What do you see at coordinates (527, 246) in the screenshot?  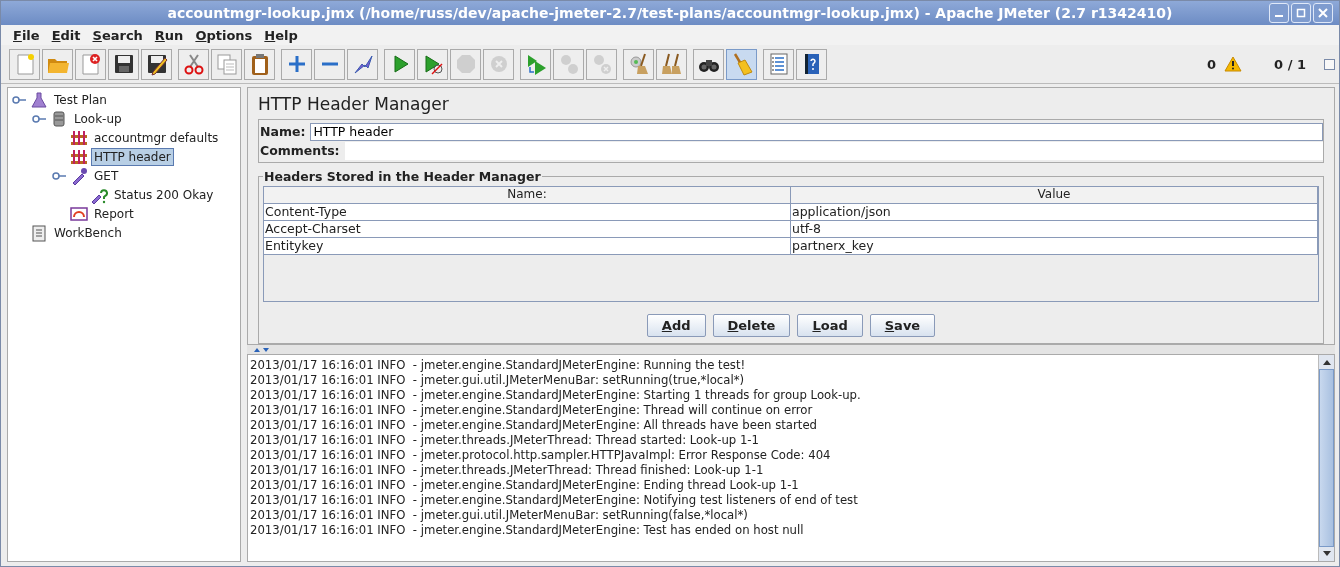 I see `table-cell: Entitykey` at bounding box center [527, 246].